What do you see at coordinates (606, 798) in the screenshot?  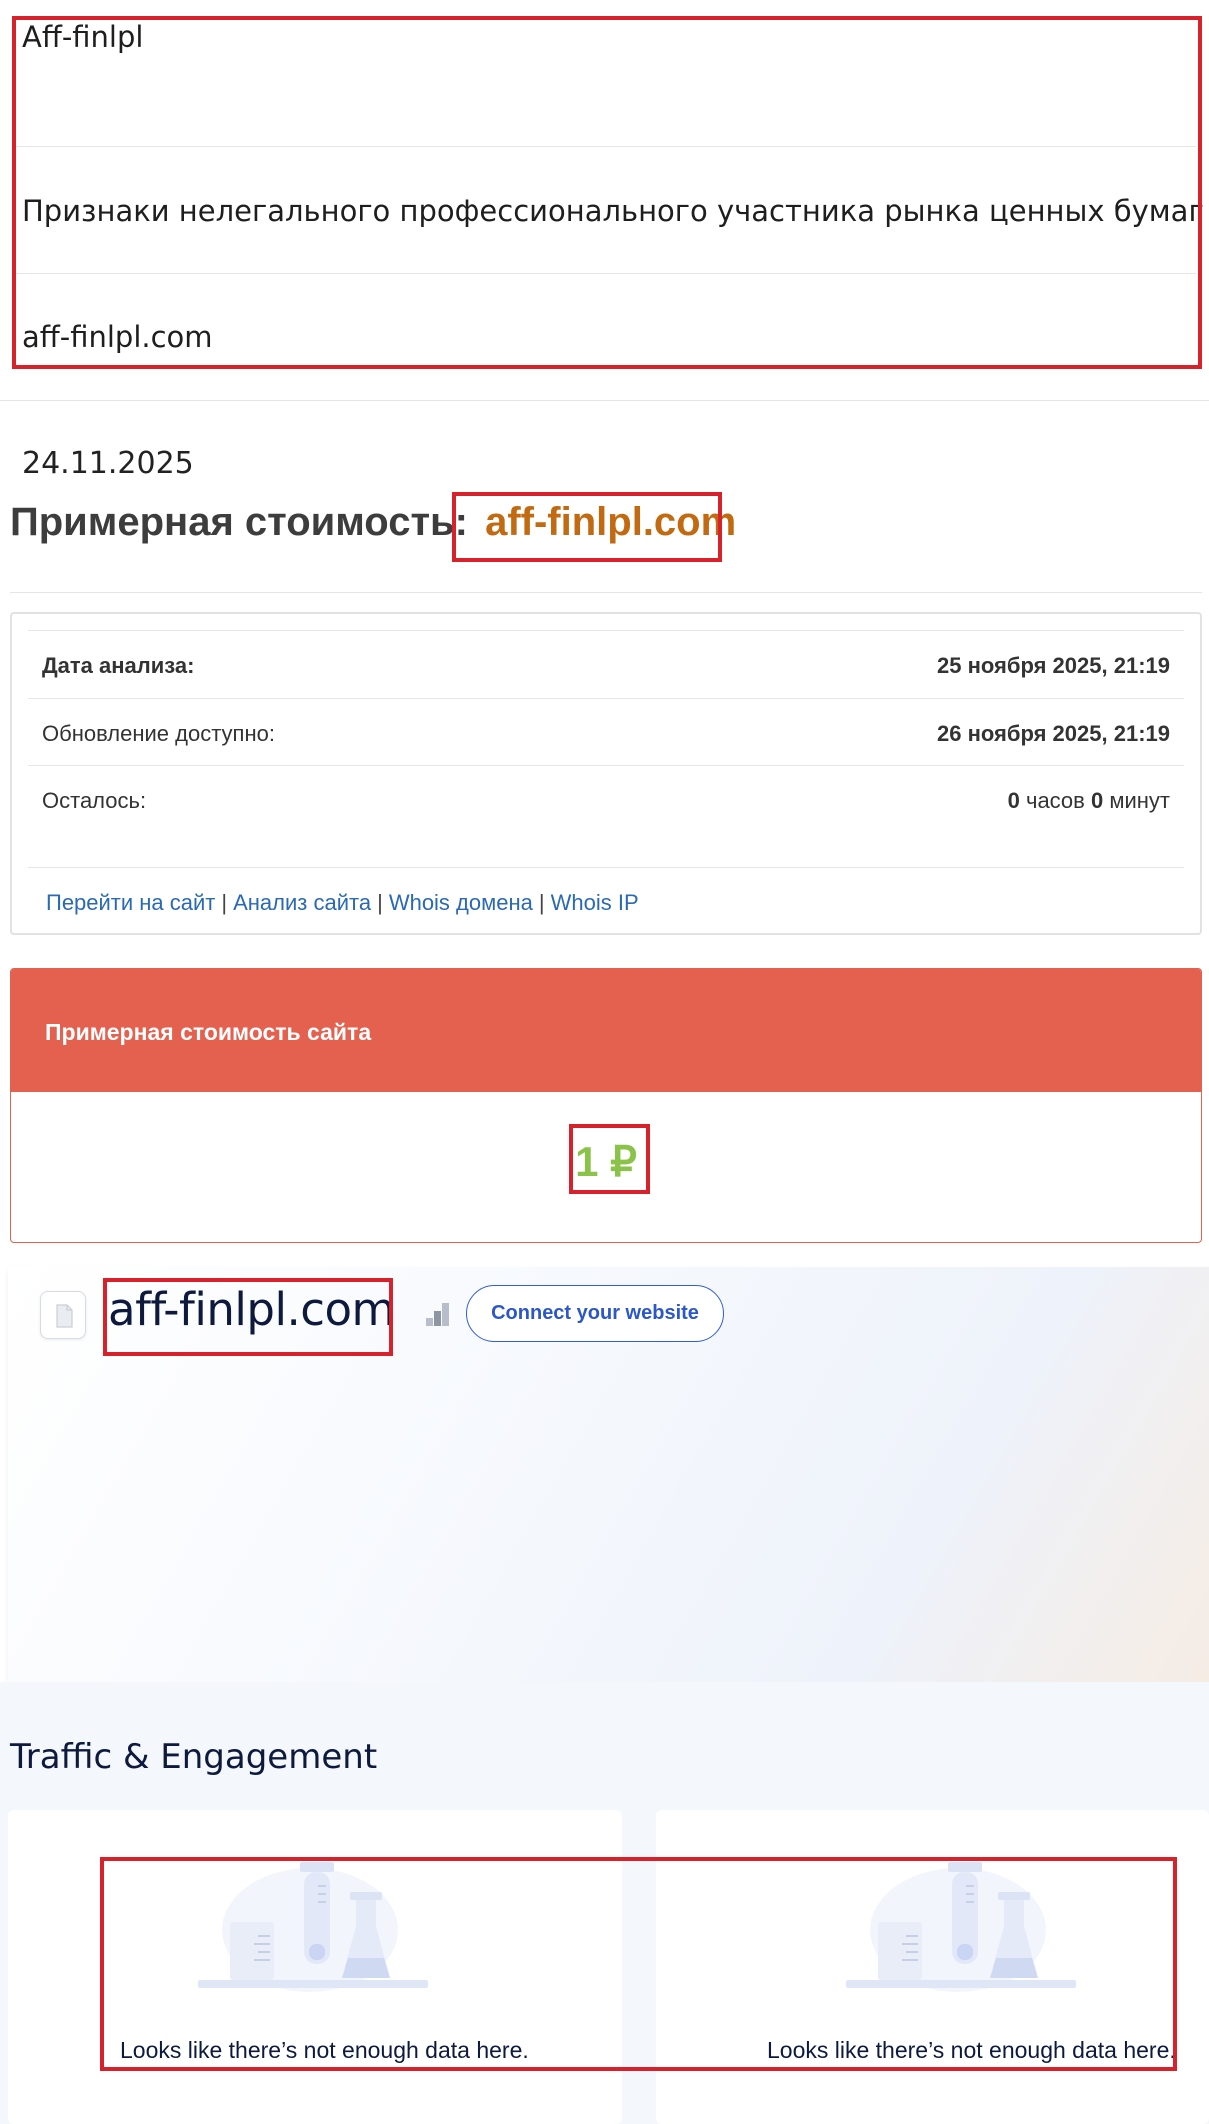 I see `info-row-time-left: Осталось: 0 часов 0 минут` at bounding box center [606, 798].